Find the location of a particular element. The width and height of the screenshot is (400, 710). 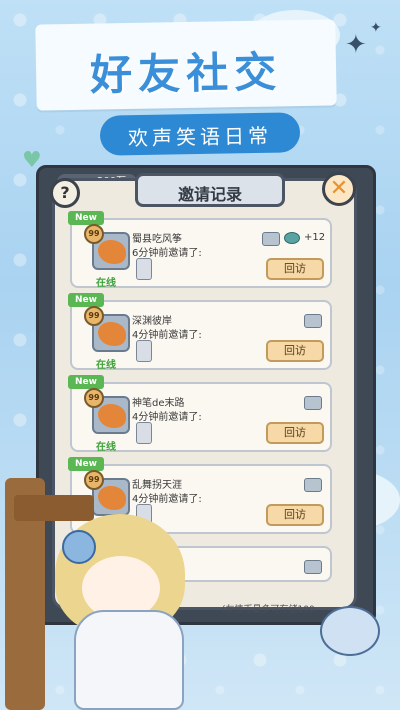

invite-record-card: New 99 在线 深渊彼岸 4分钟前邀请了: 回访 is located at coordinates (200, 332).